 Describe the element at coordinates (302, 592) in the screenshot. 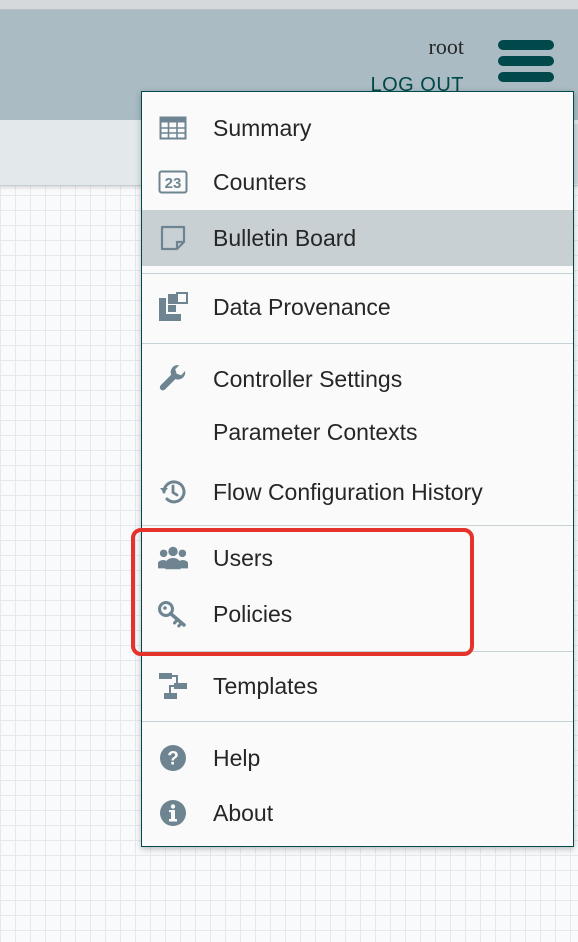

I see `annotation-highlight-box` at that location.